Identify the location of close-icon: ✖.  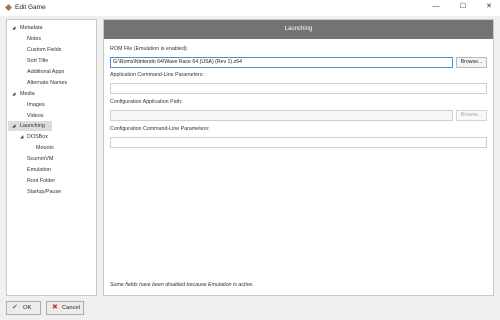
(55, 307).